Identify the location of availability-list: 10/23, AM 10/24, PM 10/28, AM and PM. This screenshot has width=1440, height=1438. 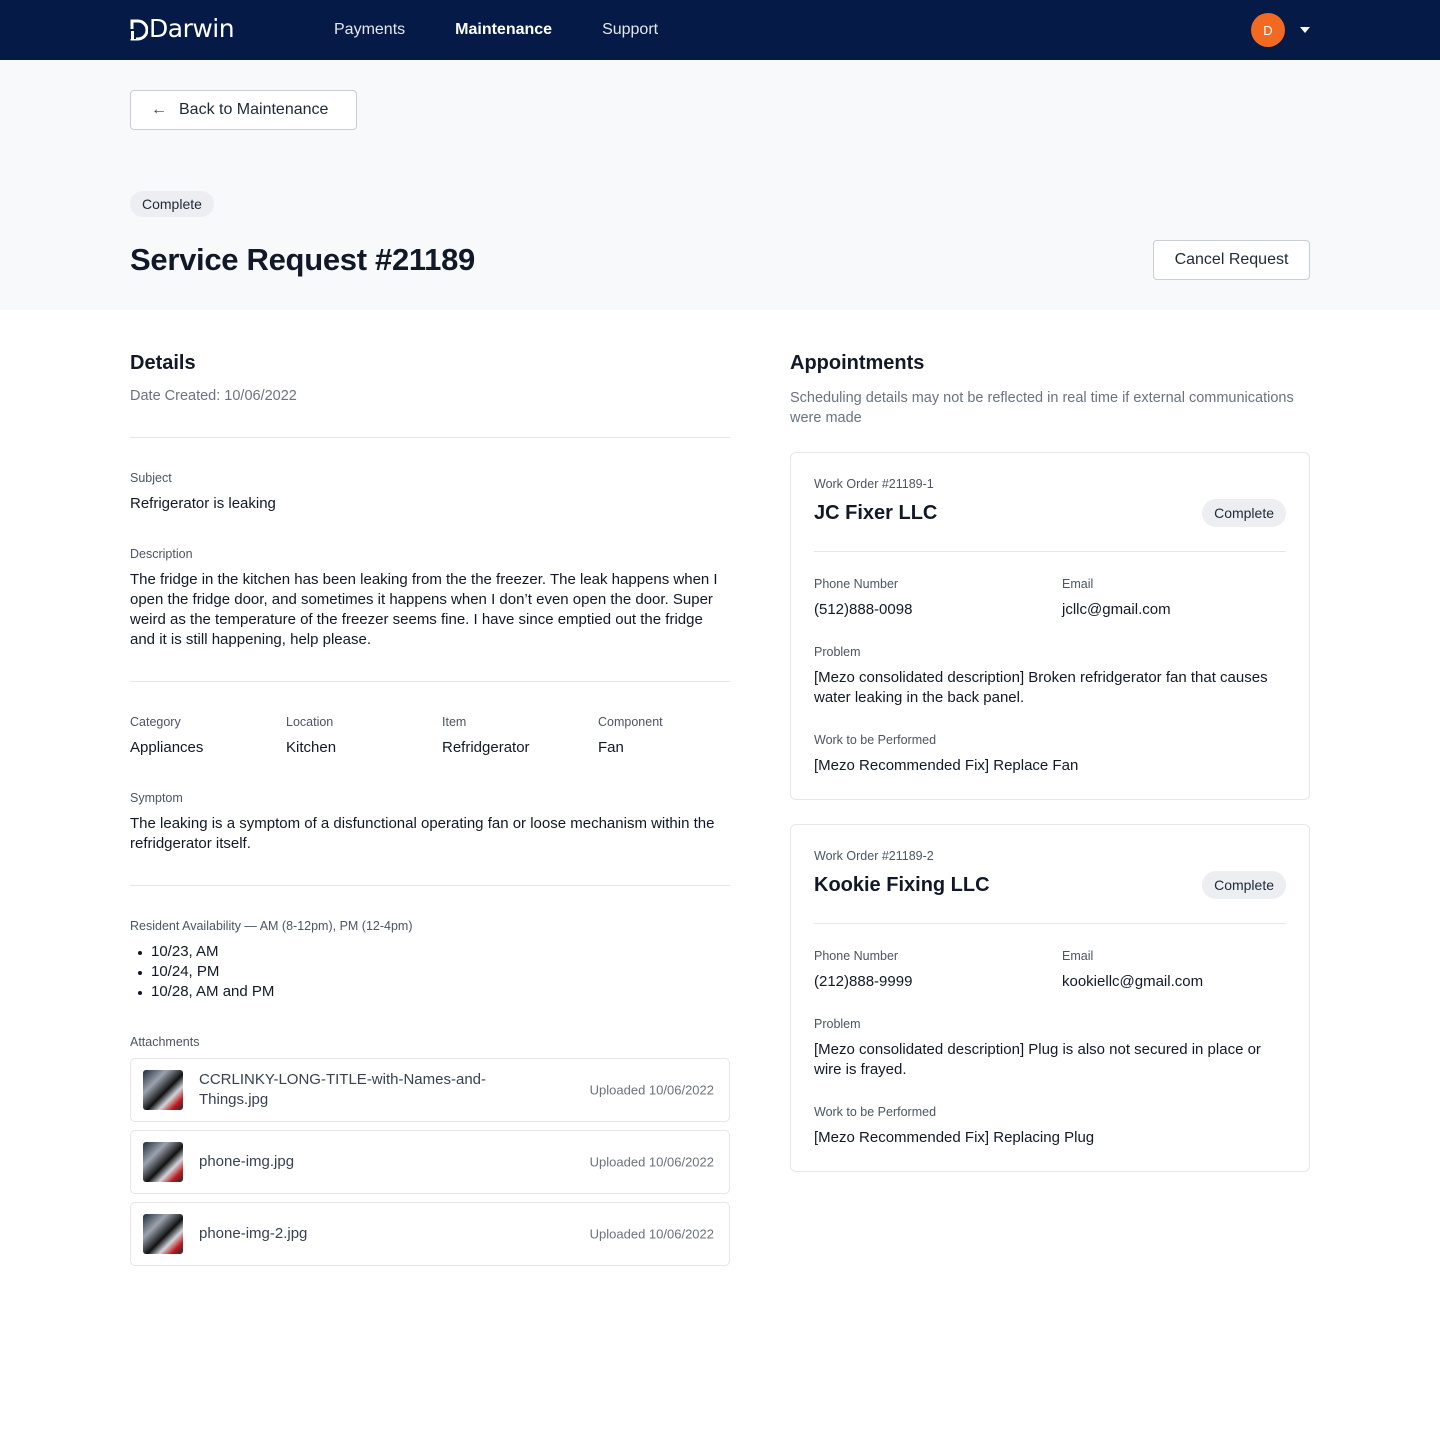
(202, 972).